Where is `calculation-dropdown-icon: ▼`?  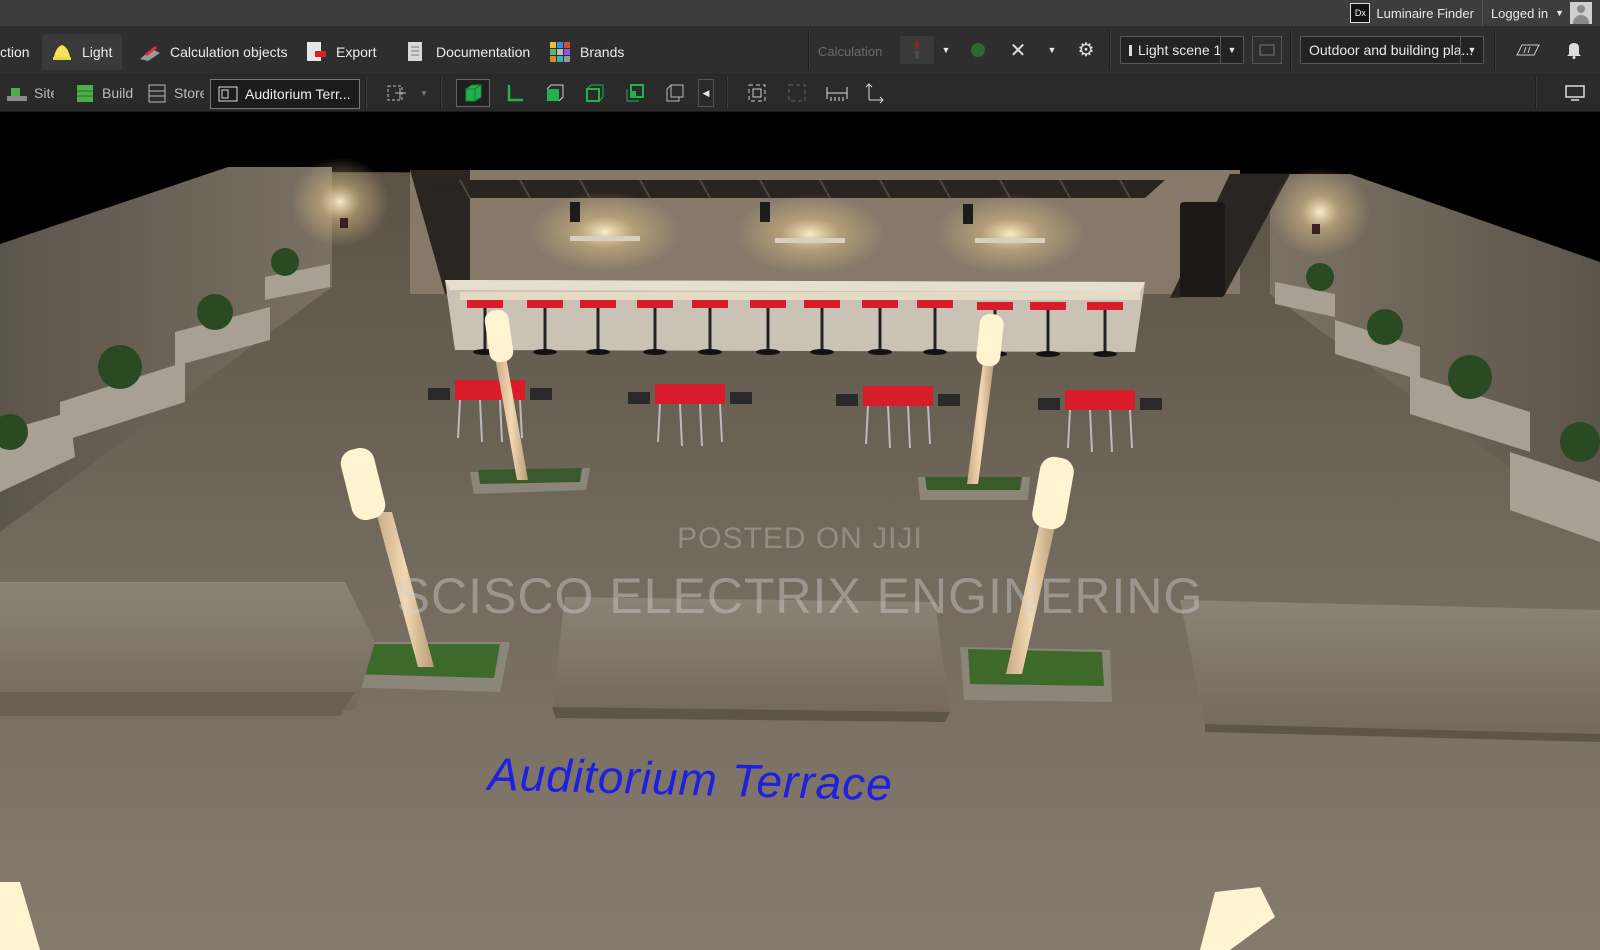
calculation-dropdown-icon: ▼ is located at coordinates (946, 50).